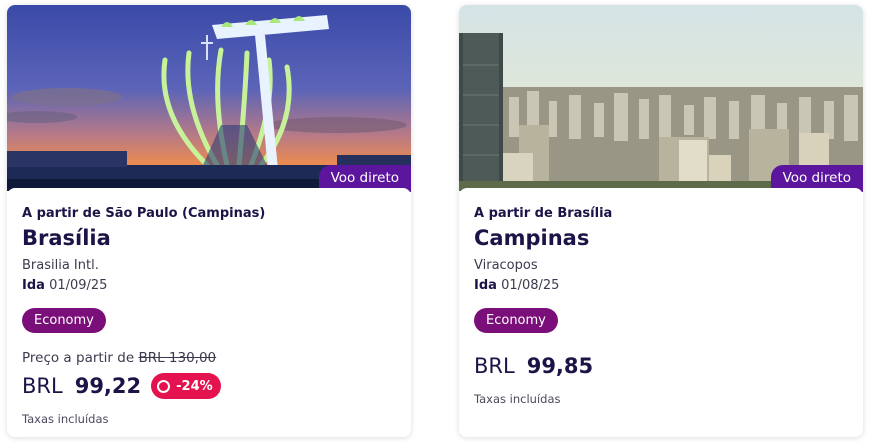  I want to click on price-row: BRL 99,22 -24%, so click(121, 386).